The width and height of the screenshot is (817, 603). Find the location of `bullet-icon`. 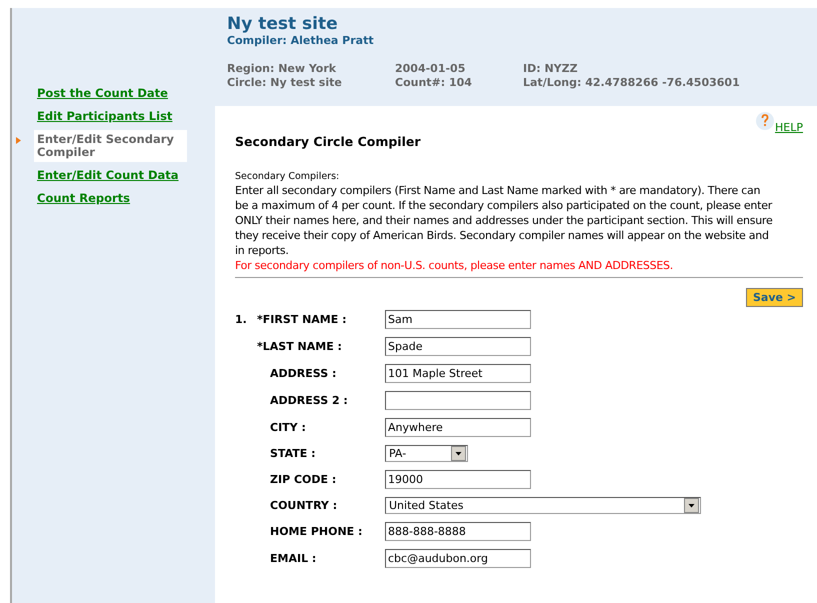

bullet-icon is located at coordinates (18, 140).